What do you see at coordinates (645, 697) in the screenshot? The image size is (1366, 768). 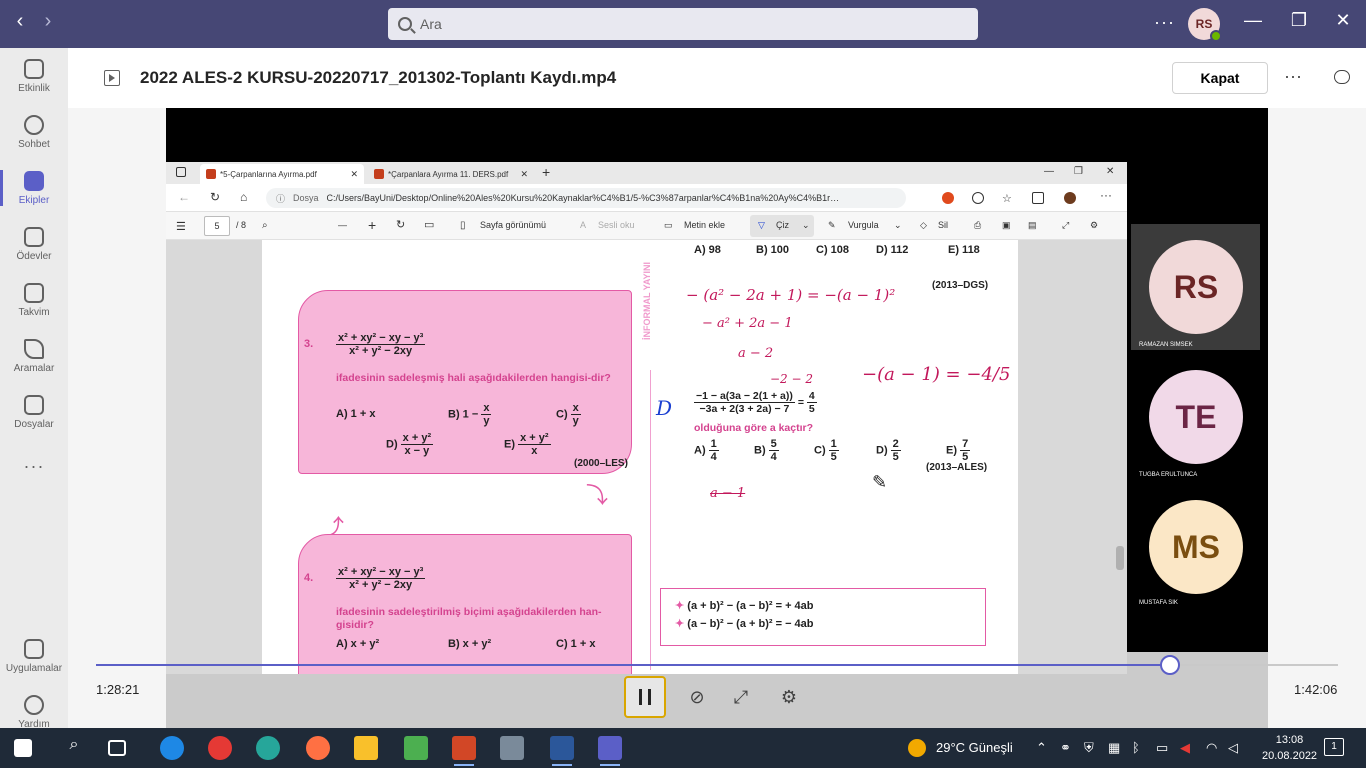 I see `pause-button` at bounding box center [645, 697].